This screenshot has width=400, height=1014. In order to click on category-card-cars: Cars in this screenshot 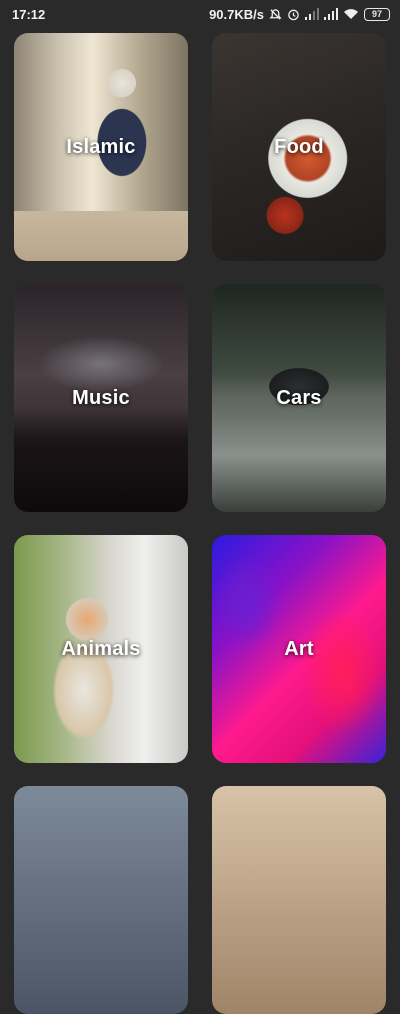, I will do `click(299, 398)`.